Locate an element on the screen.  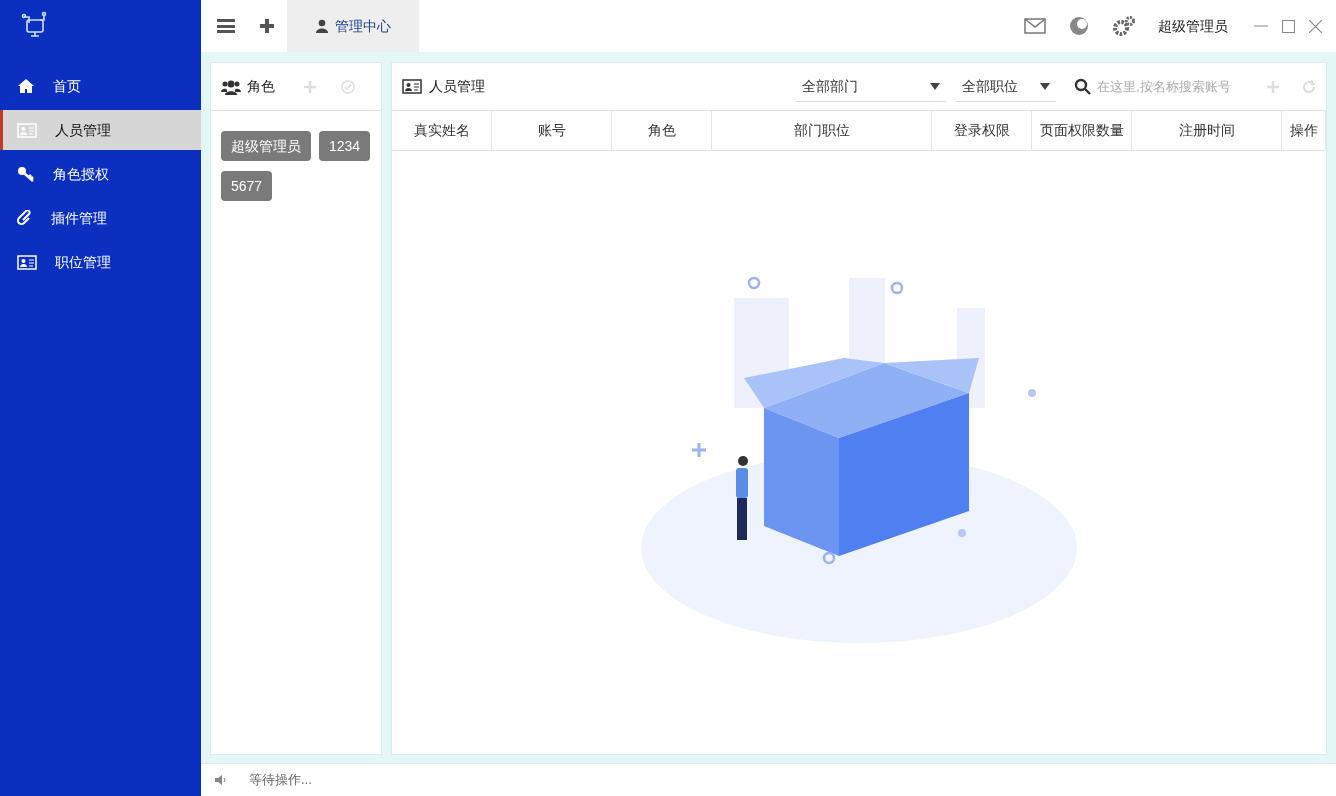
column-header: 账号 is located at coordinates (552, 130).